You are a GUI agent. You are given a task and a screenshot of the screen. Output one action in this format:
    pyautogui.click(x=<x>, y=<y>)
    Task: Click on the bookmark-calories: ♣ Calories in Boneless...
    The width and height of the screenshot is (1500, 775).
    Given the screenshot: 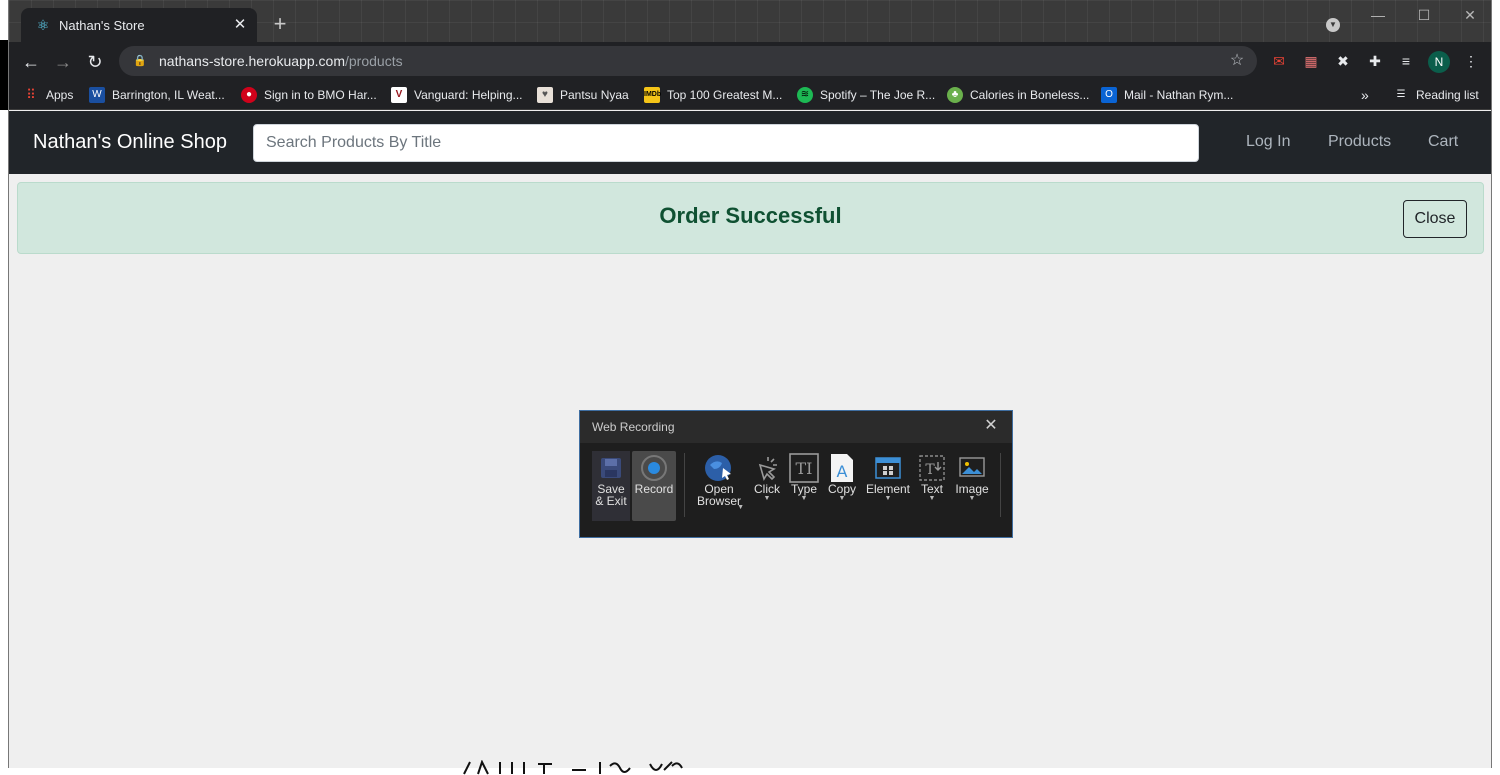 What is the action you would take?
    pyautogui.click(x=1018, y=95)
    